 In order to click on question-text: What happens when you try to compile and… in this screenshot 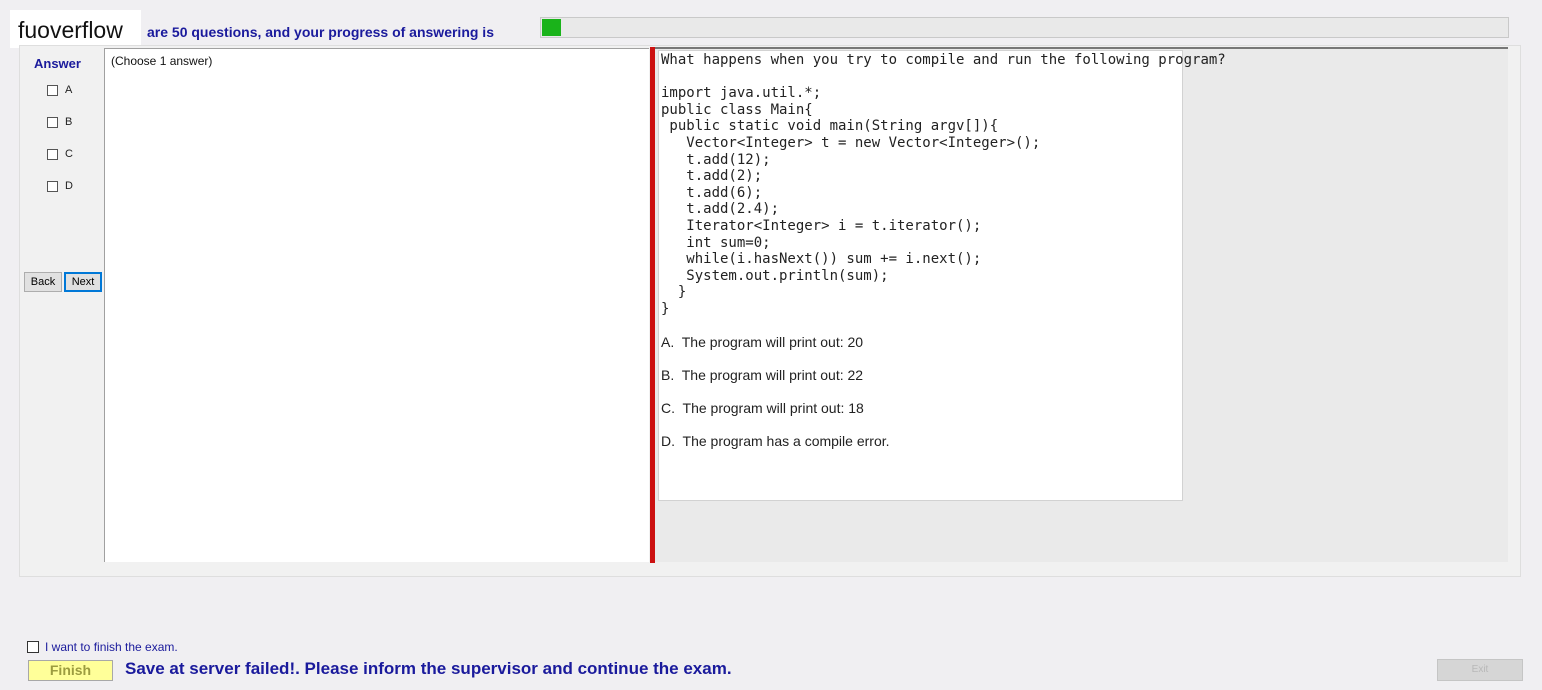, I will do `click(943, 184)`.